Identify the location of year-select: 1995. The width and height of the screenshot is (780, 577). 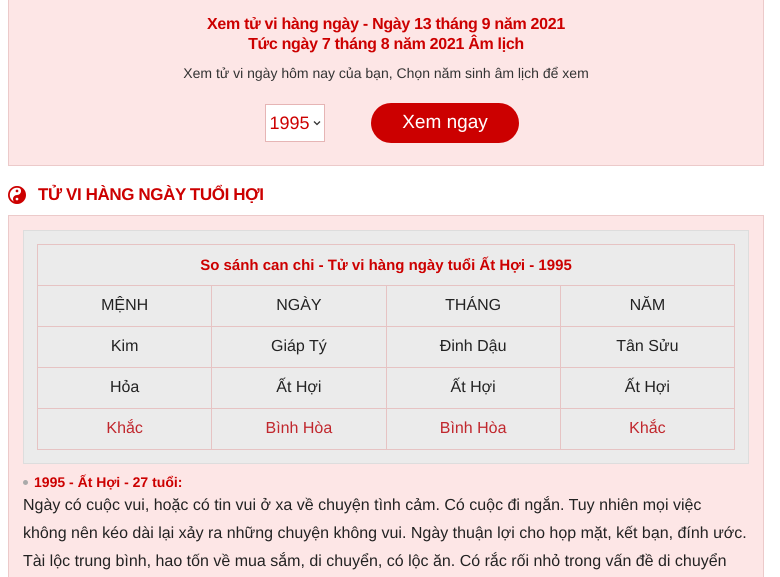
(295, 123).